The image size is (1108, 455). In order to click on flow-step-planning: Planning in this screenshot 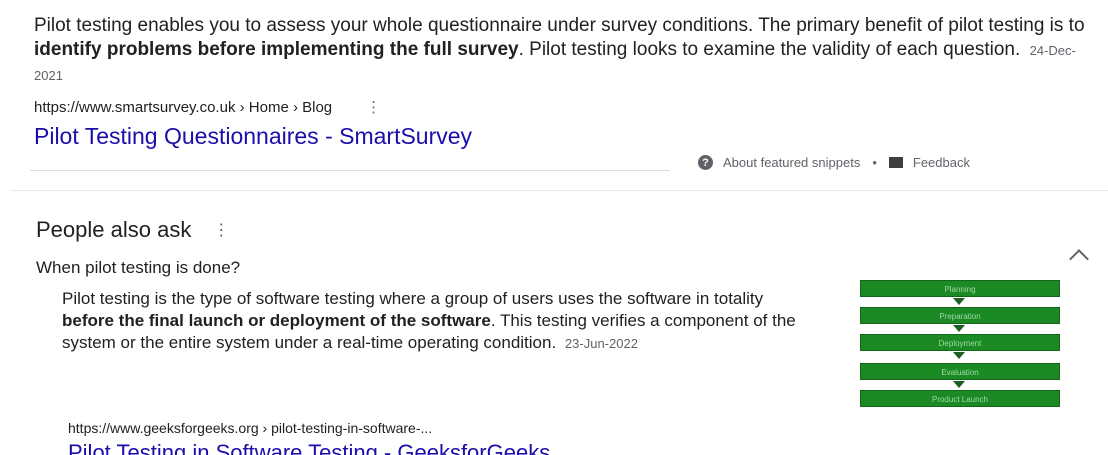, I will do `click(960, 288)`.